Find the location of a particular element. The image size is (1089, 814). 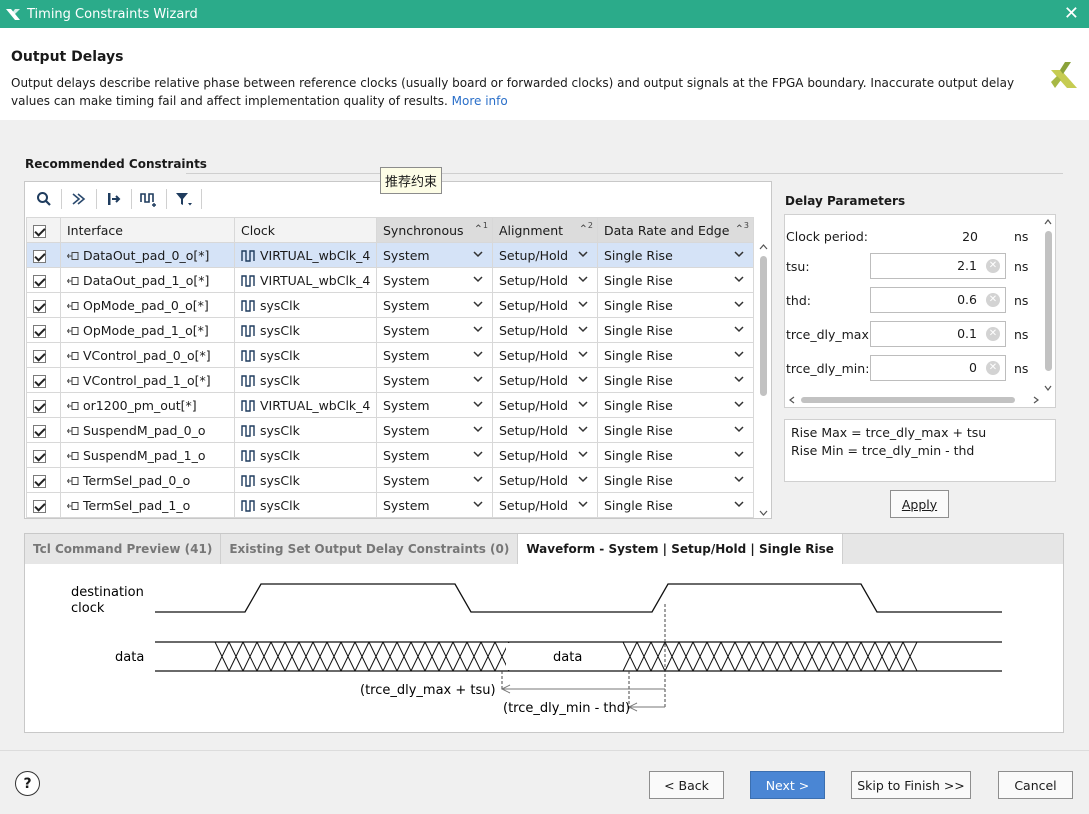

more-info-link: More info is located at coordinates (480, 101).